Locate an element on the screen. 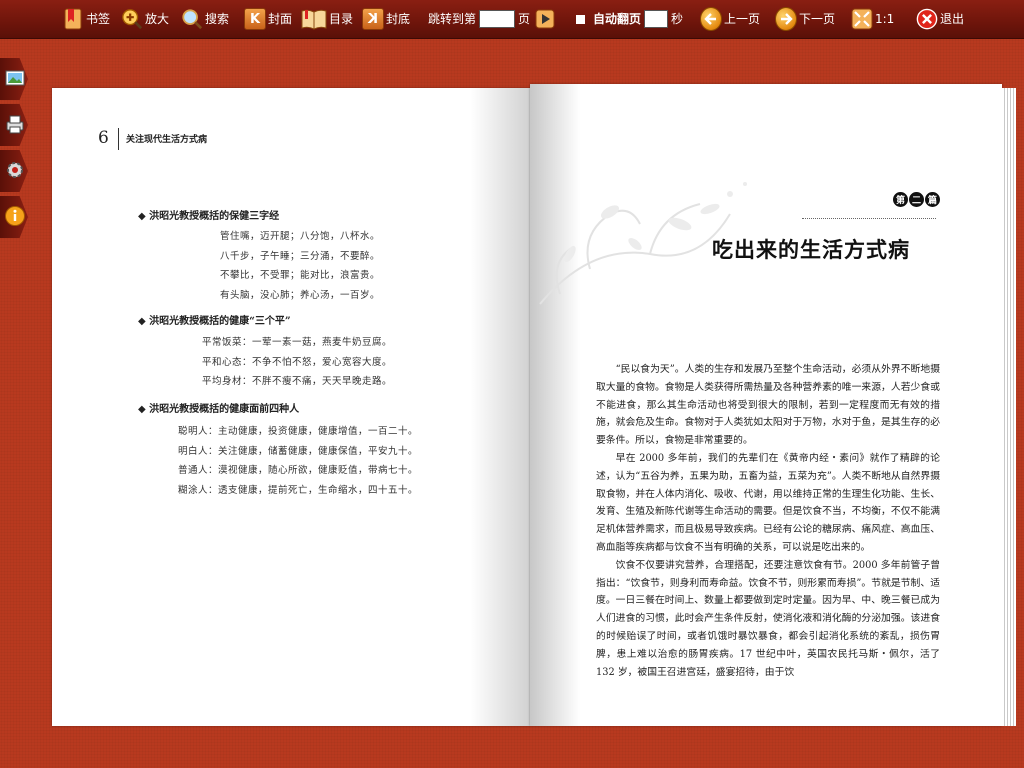  section-title: ◆ 洪昭光教授概括的健康面前四种人 is located at coordinates (219, 409).